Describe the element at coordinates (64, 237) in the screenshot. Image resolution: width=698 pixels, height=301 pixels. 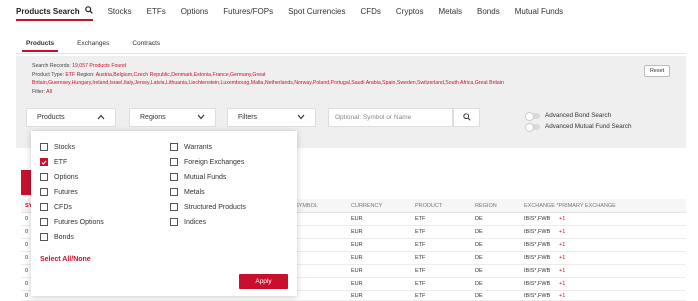
I see `option-label: Bonds` at that location.